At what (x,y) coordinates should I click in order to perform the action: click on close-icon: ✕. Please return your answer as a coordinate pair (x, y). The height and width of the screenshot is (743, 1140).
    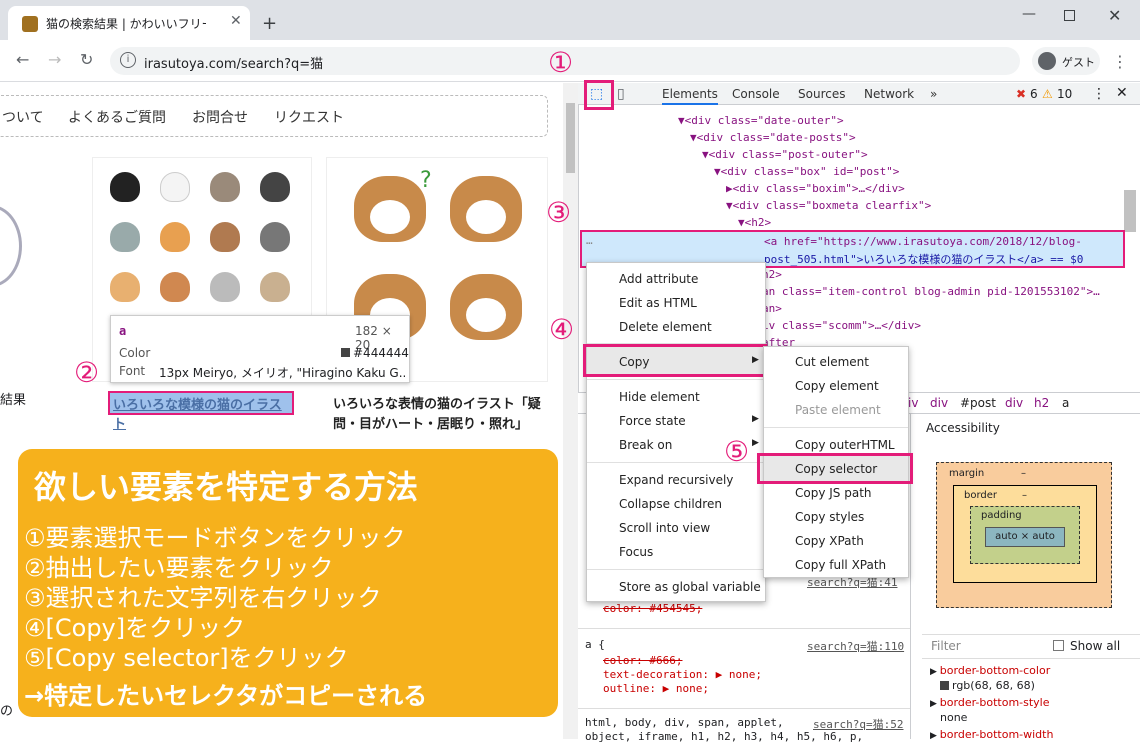
    Looking at the image, I should click on (236, 21).